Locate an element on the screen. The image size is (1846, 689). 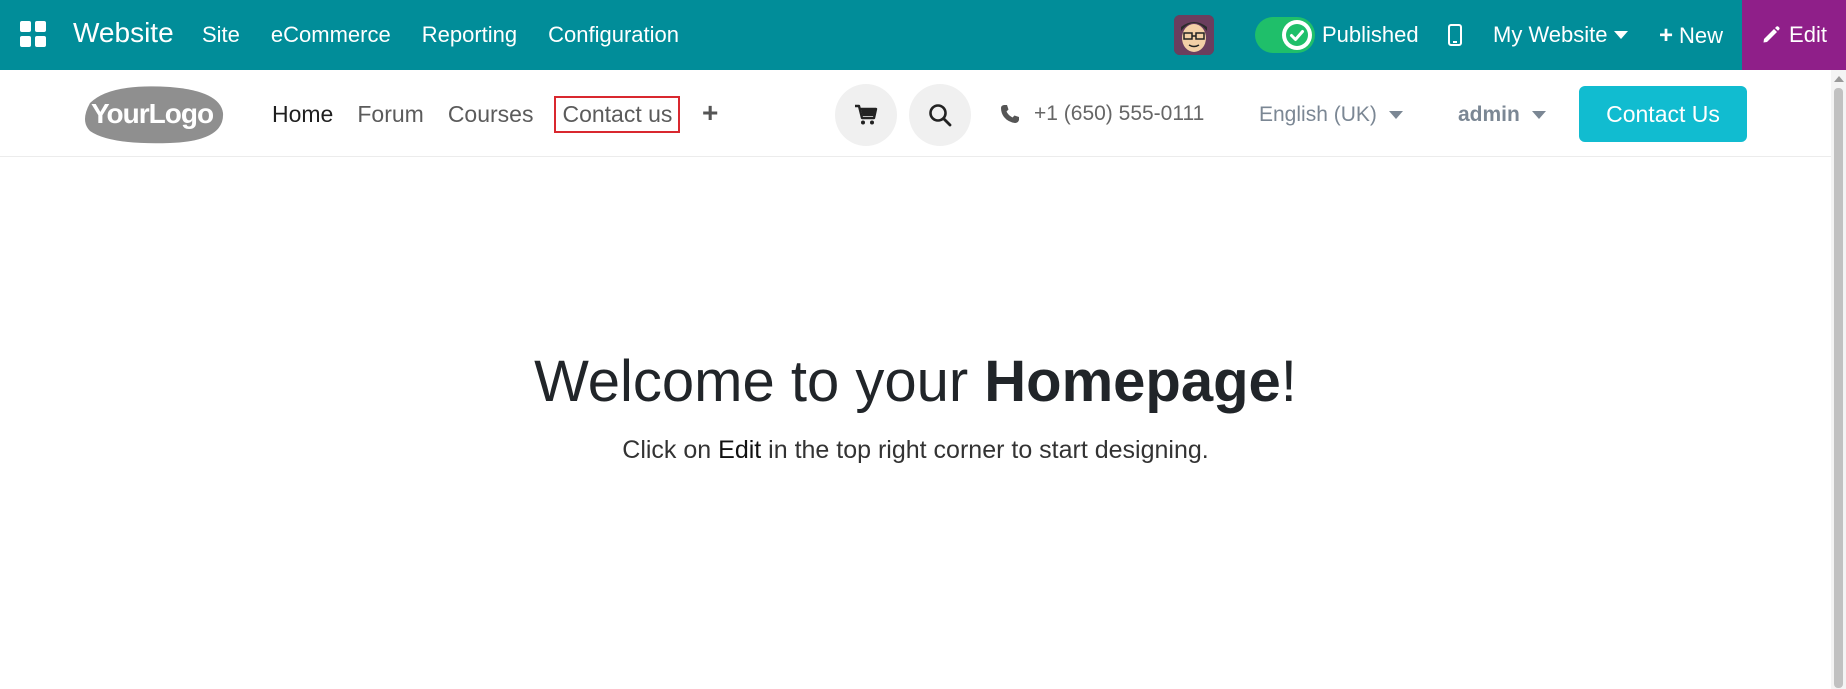
search-button is located at coordinates (940, 115).